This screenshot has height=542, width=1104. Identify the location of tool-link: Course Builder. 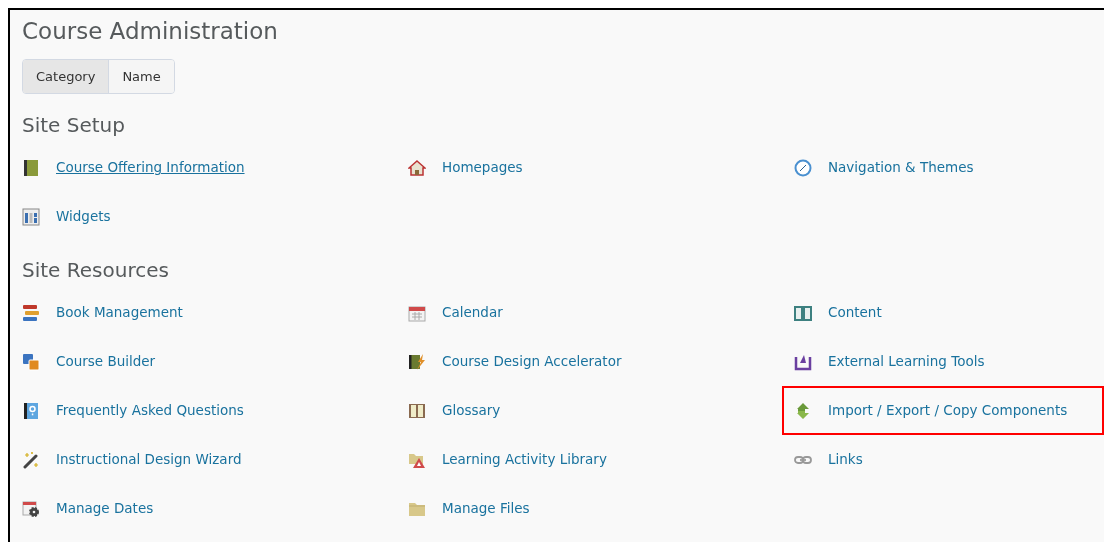
(106, 361).